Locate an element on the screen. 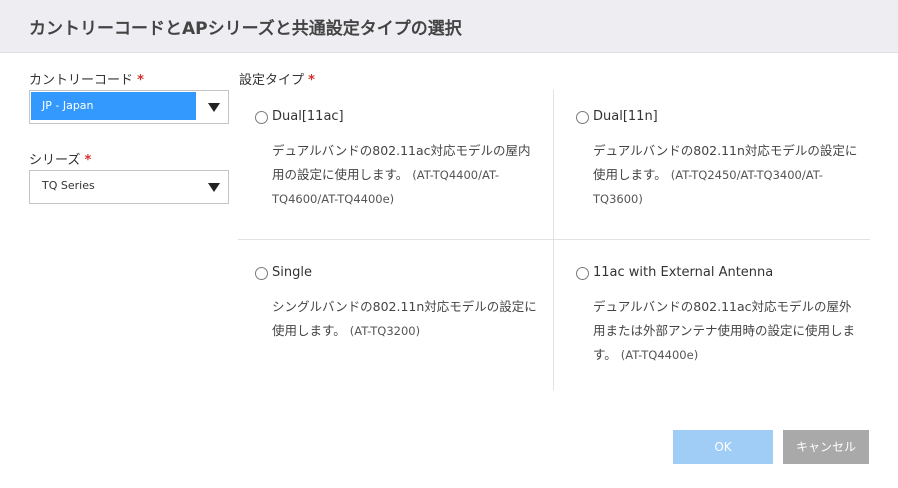 The image size is (898, 488). option-models: (AT-TQ4400e) is located at coordinates (659, 355).